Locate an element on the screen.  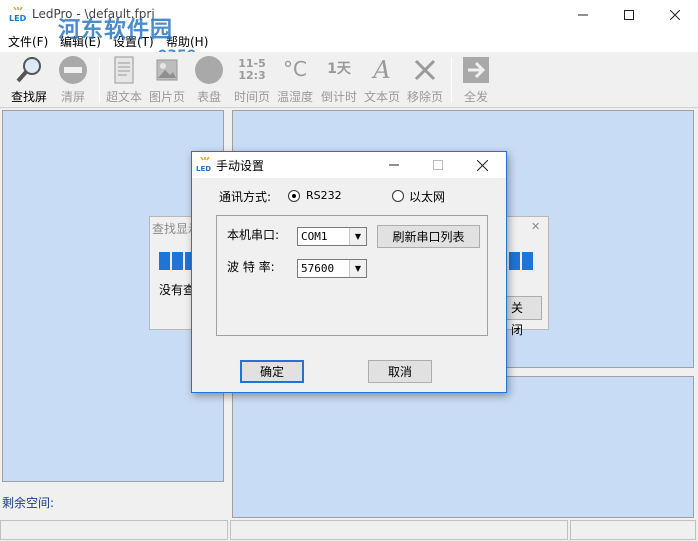
temp-humidity-label: 温湿度 is located at coordinates (294, 97).